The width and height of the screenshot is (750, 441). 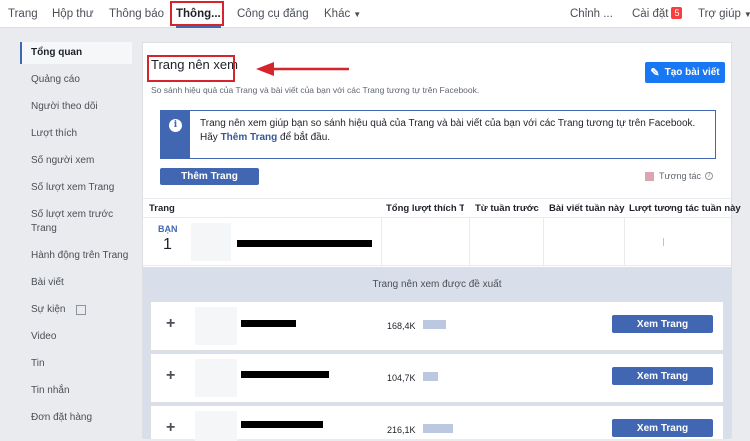 I want to click on create-post-label: Tạo bài viết, so click(x=692, y=72).